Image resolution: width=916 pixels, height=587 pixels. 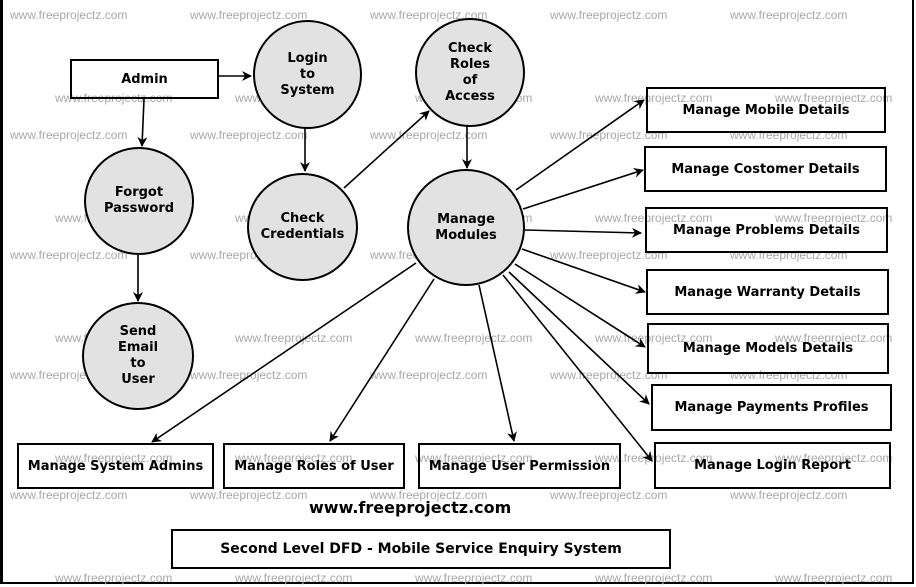 I want to click on entity-manage-system-admins: Manage System Admins, so click(x=115, y=466).